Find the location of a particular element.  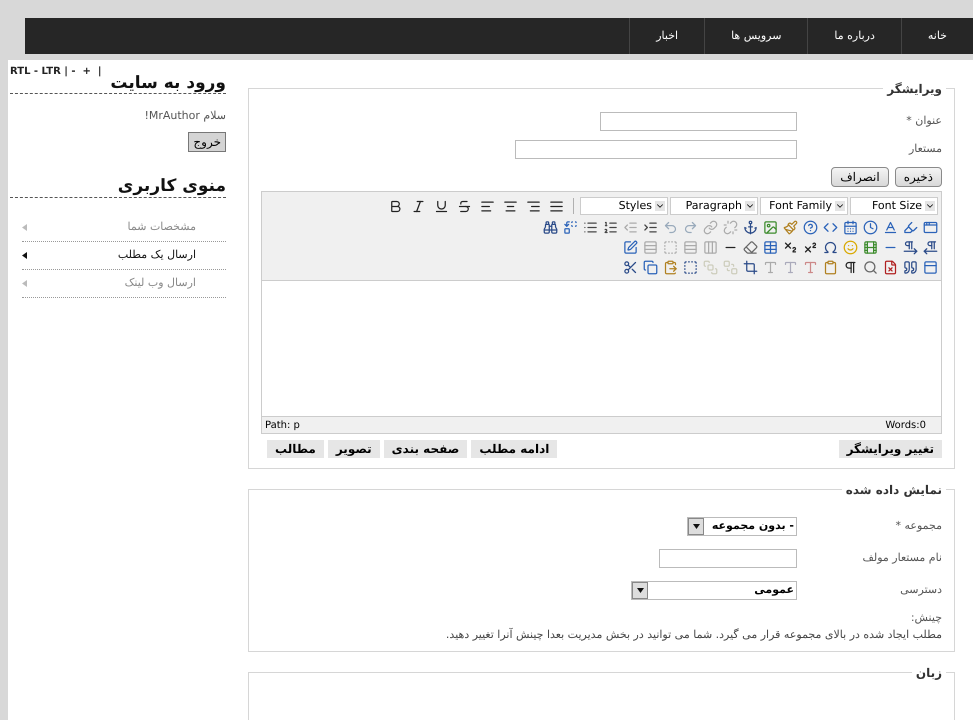

field-label: مستعار is located at coordinates (925, 148).